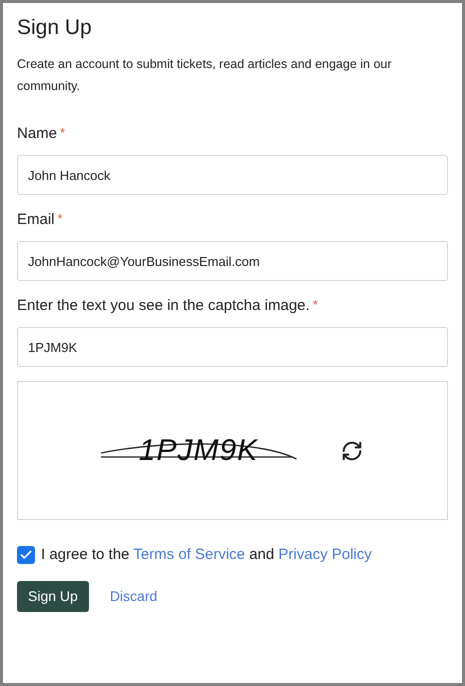 The height and width of the screenshot is (686, 465). Describe the element at coordinates (55, 28) in the screenshot. I see `page-title: Sign Up` at that location.